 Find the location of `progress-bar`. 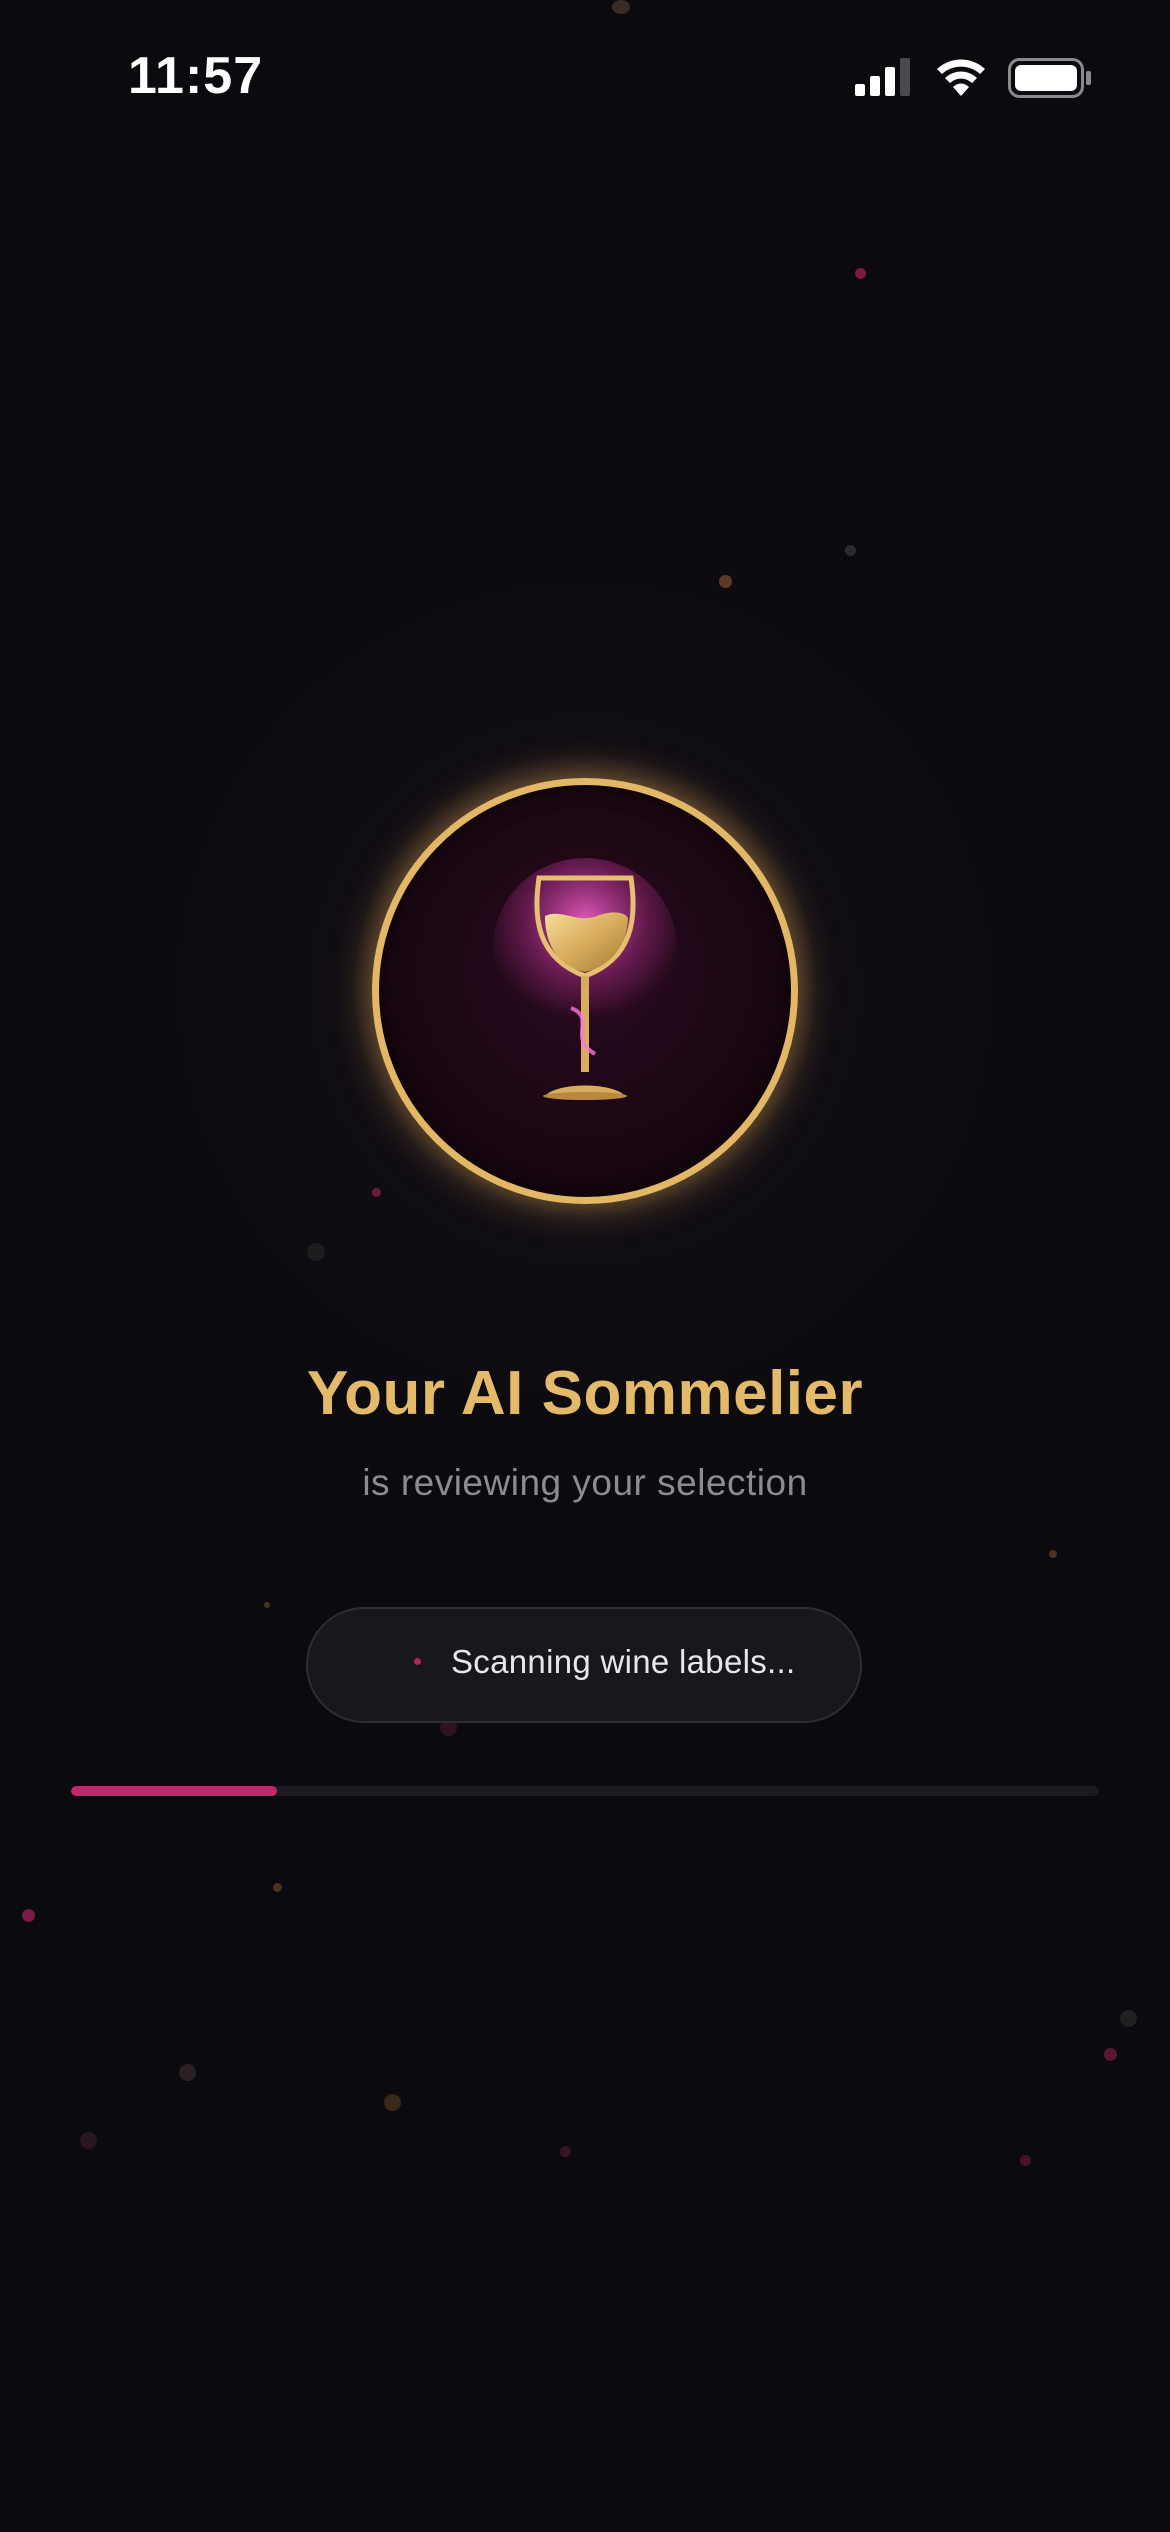

progress-bar is located at coordinates (585, 1791).